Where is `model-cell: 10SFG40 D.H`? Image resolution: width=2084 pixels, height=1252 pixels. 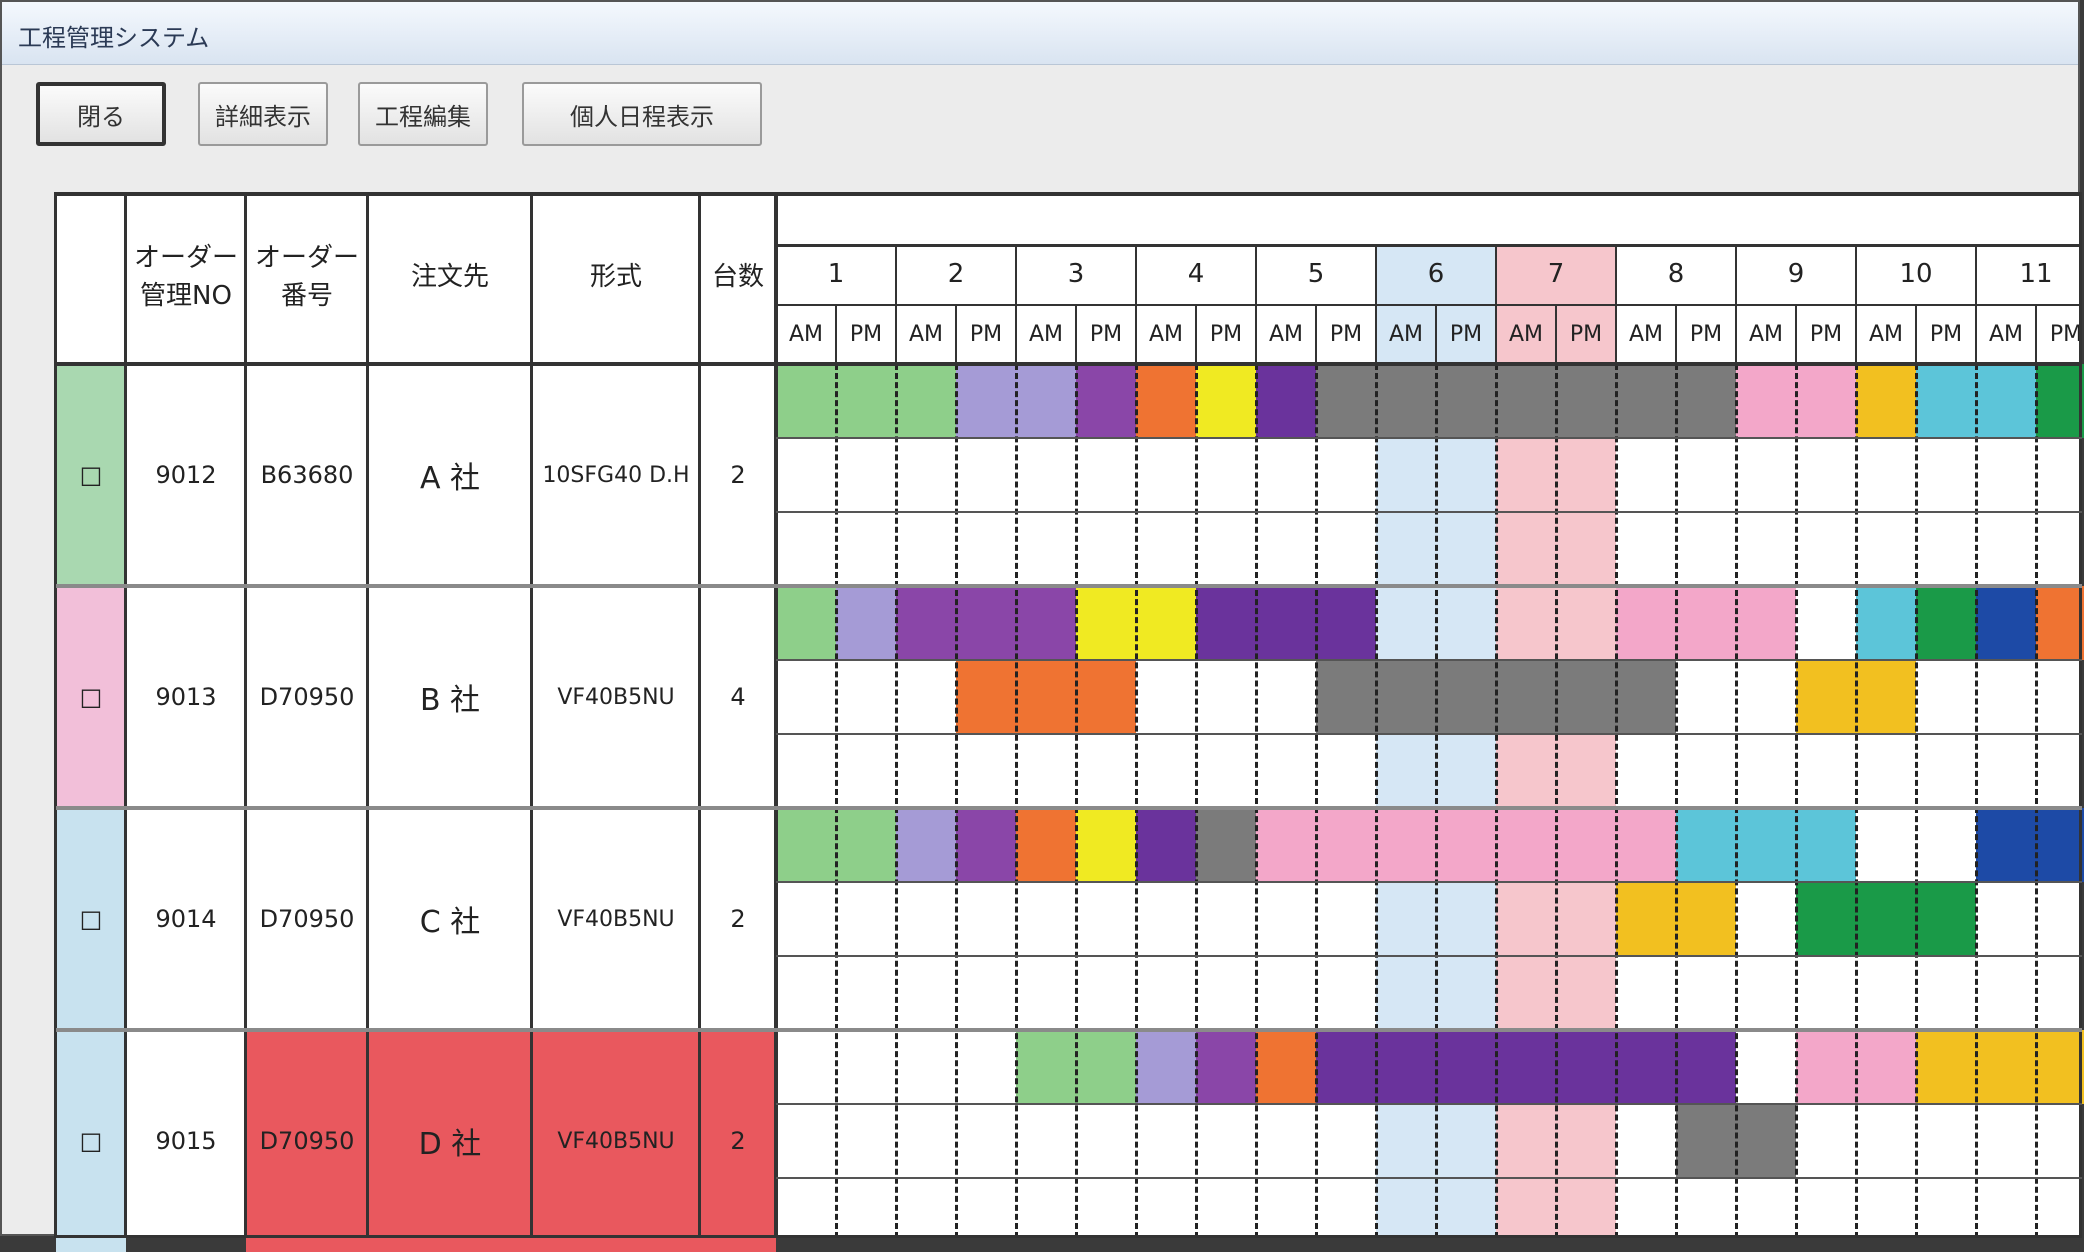 model-cell: 10SFG40 D.H is located at coordinates (616, 475).